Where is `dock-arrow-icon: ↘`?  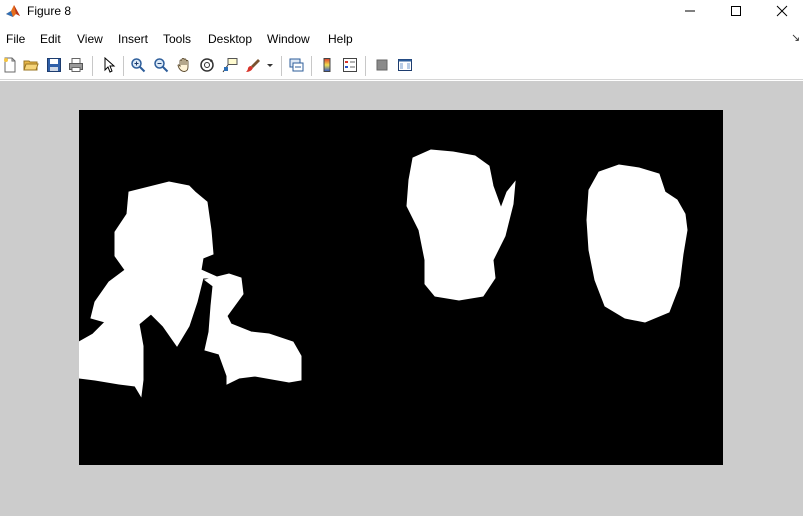
dock-arrow-icon: ↘ is located at coordinates (795, 37).